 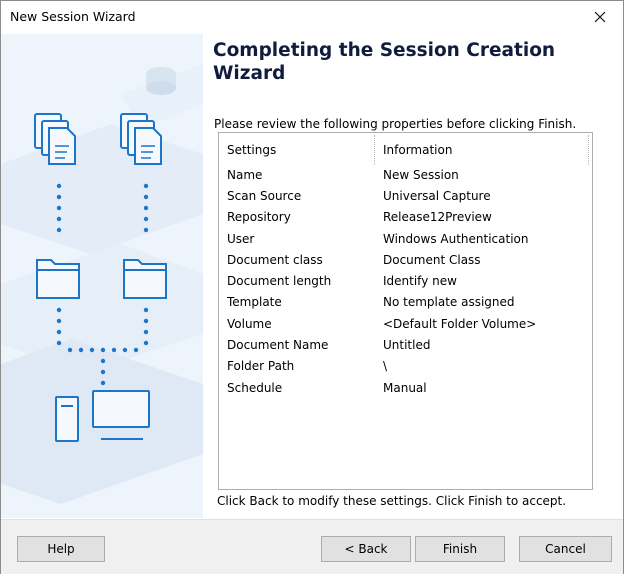 I want to click on table-row: User Windows Authentication, so click(x=405, y=242).